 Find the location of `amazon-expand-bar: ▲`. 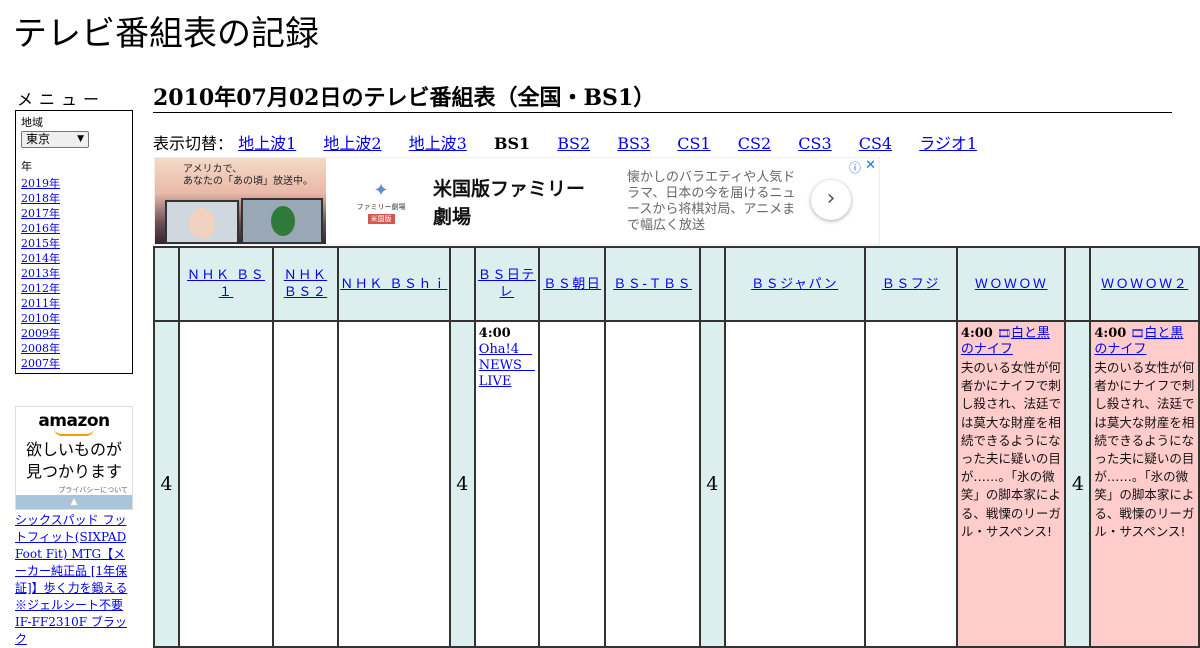

amazon-expand-bar: ▲ is located at coordinates (74, 502).